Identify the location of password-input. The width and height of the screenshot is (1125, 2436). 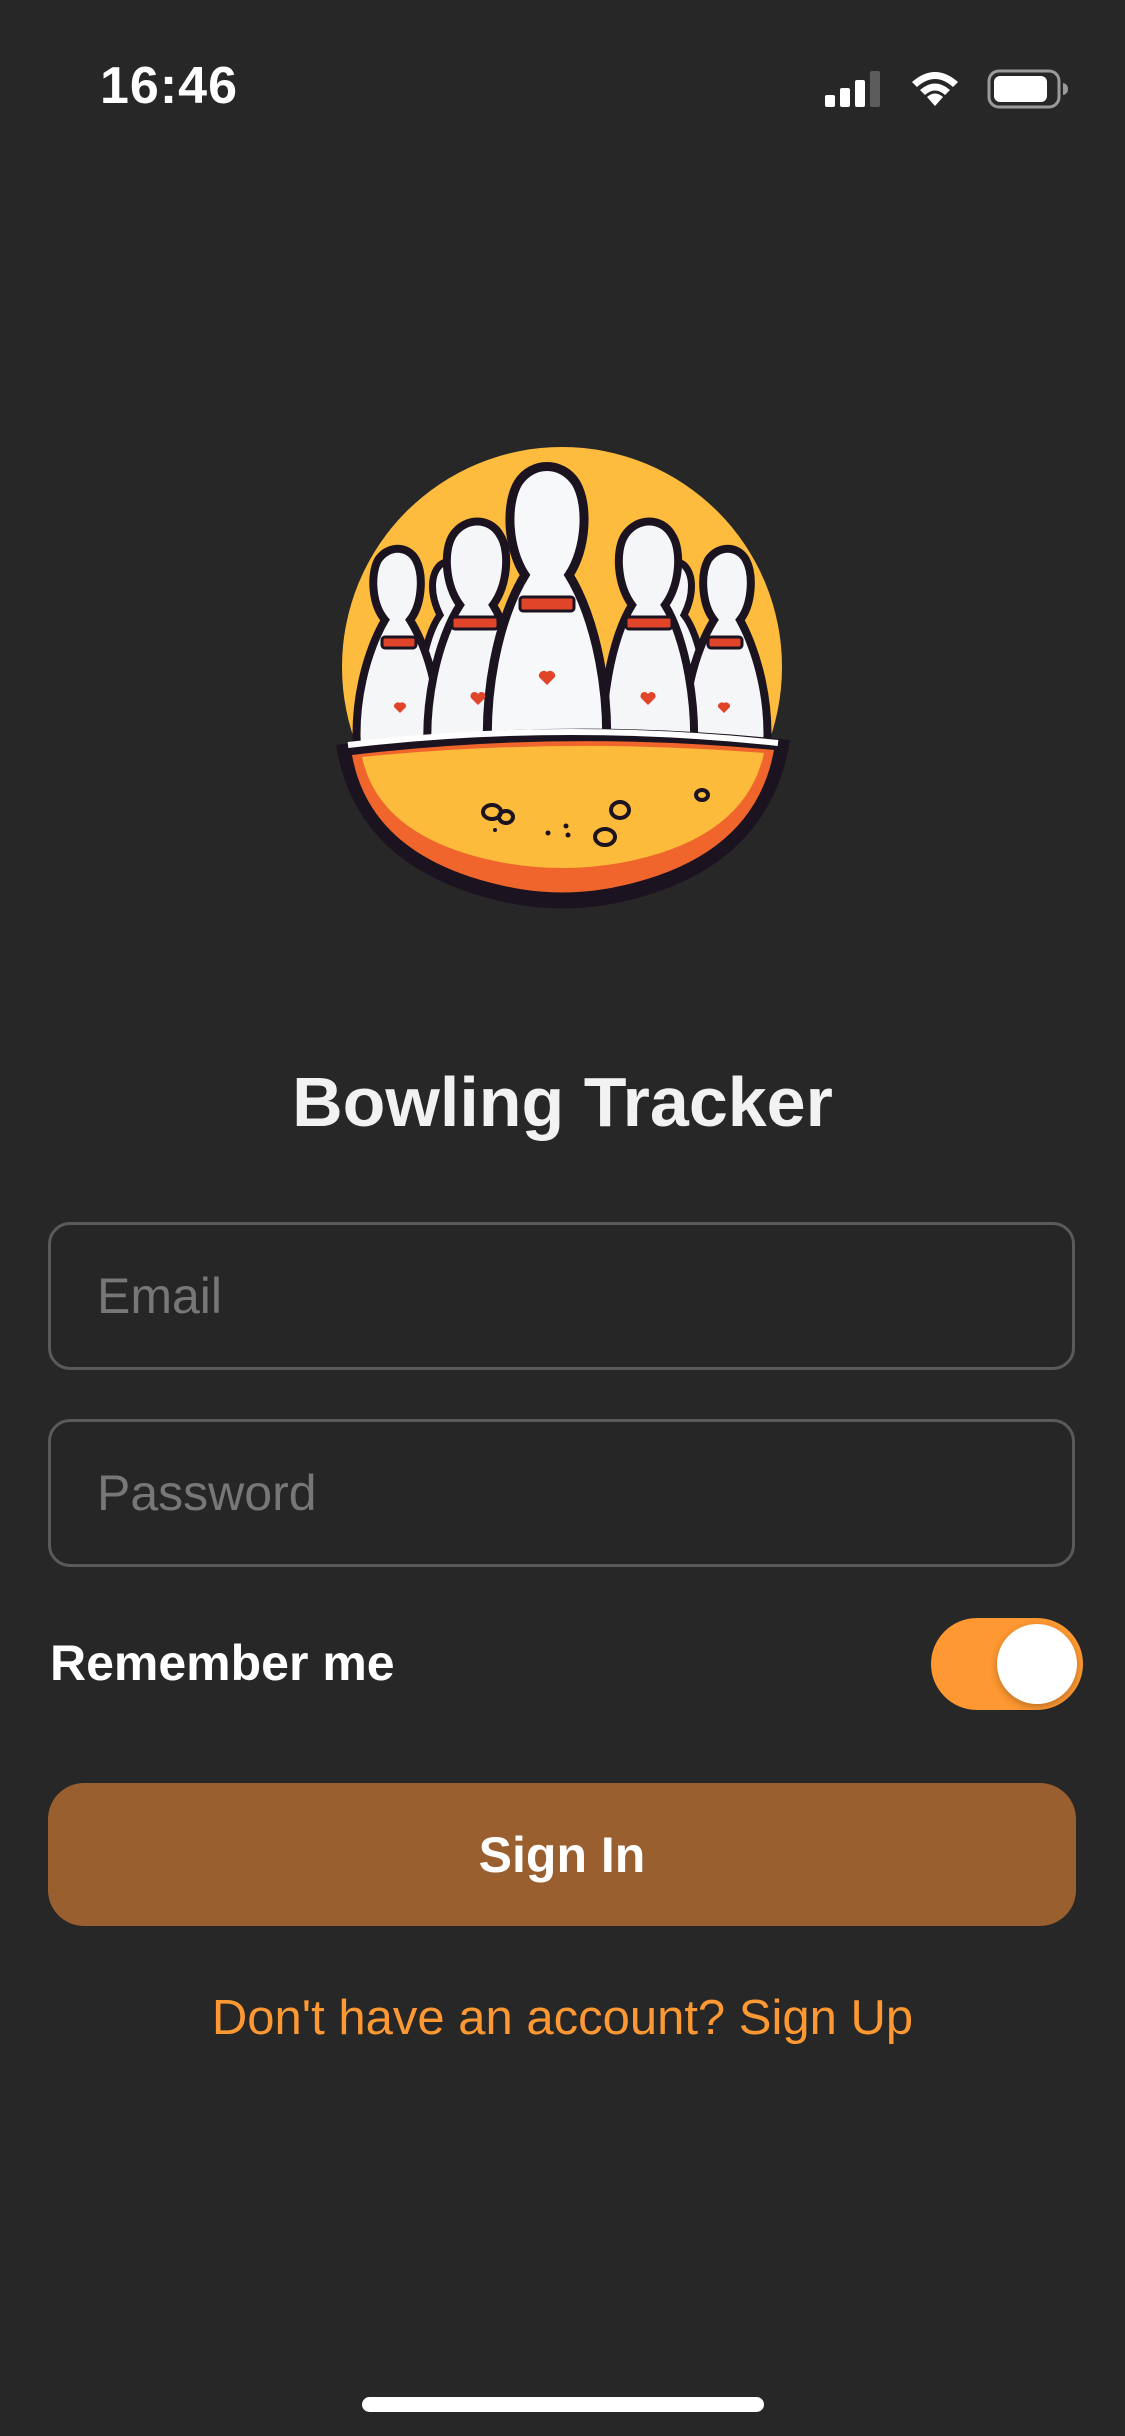
(561, 1493).